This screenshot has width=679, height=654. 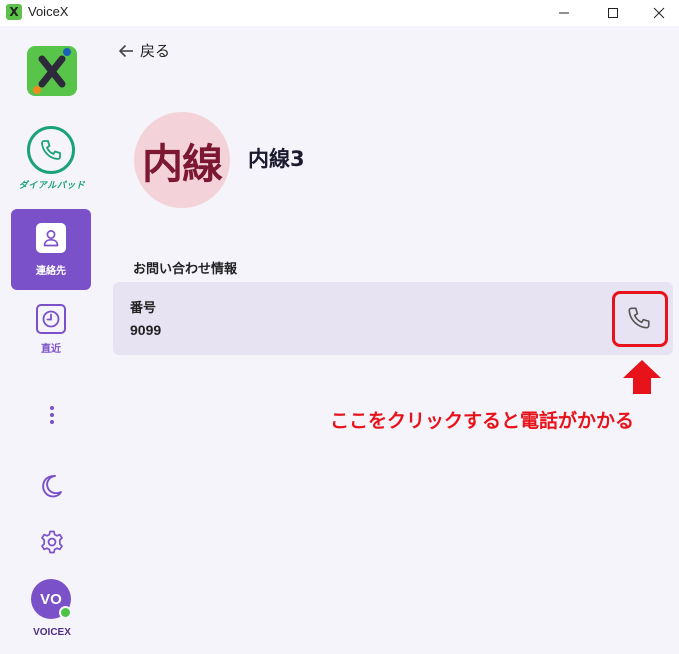 What do you see at coordinates (65, 612) in the screenshot?
I see `presence-status-indicator` at bounding box center [65, 612].